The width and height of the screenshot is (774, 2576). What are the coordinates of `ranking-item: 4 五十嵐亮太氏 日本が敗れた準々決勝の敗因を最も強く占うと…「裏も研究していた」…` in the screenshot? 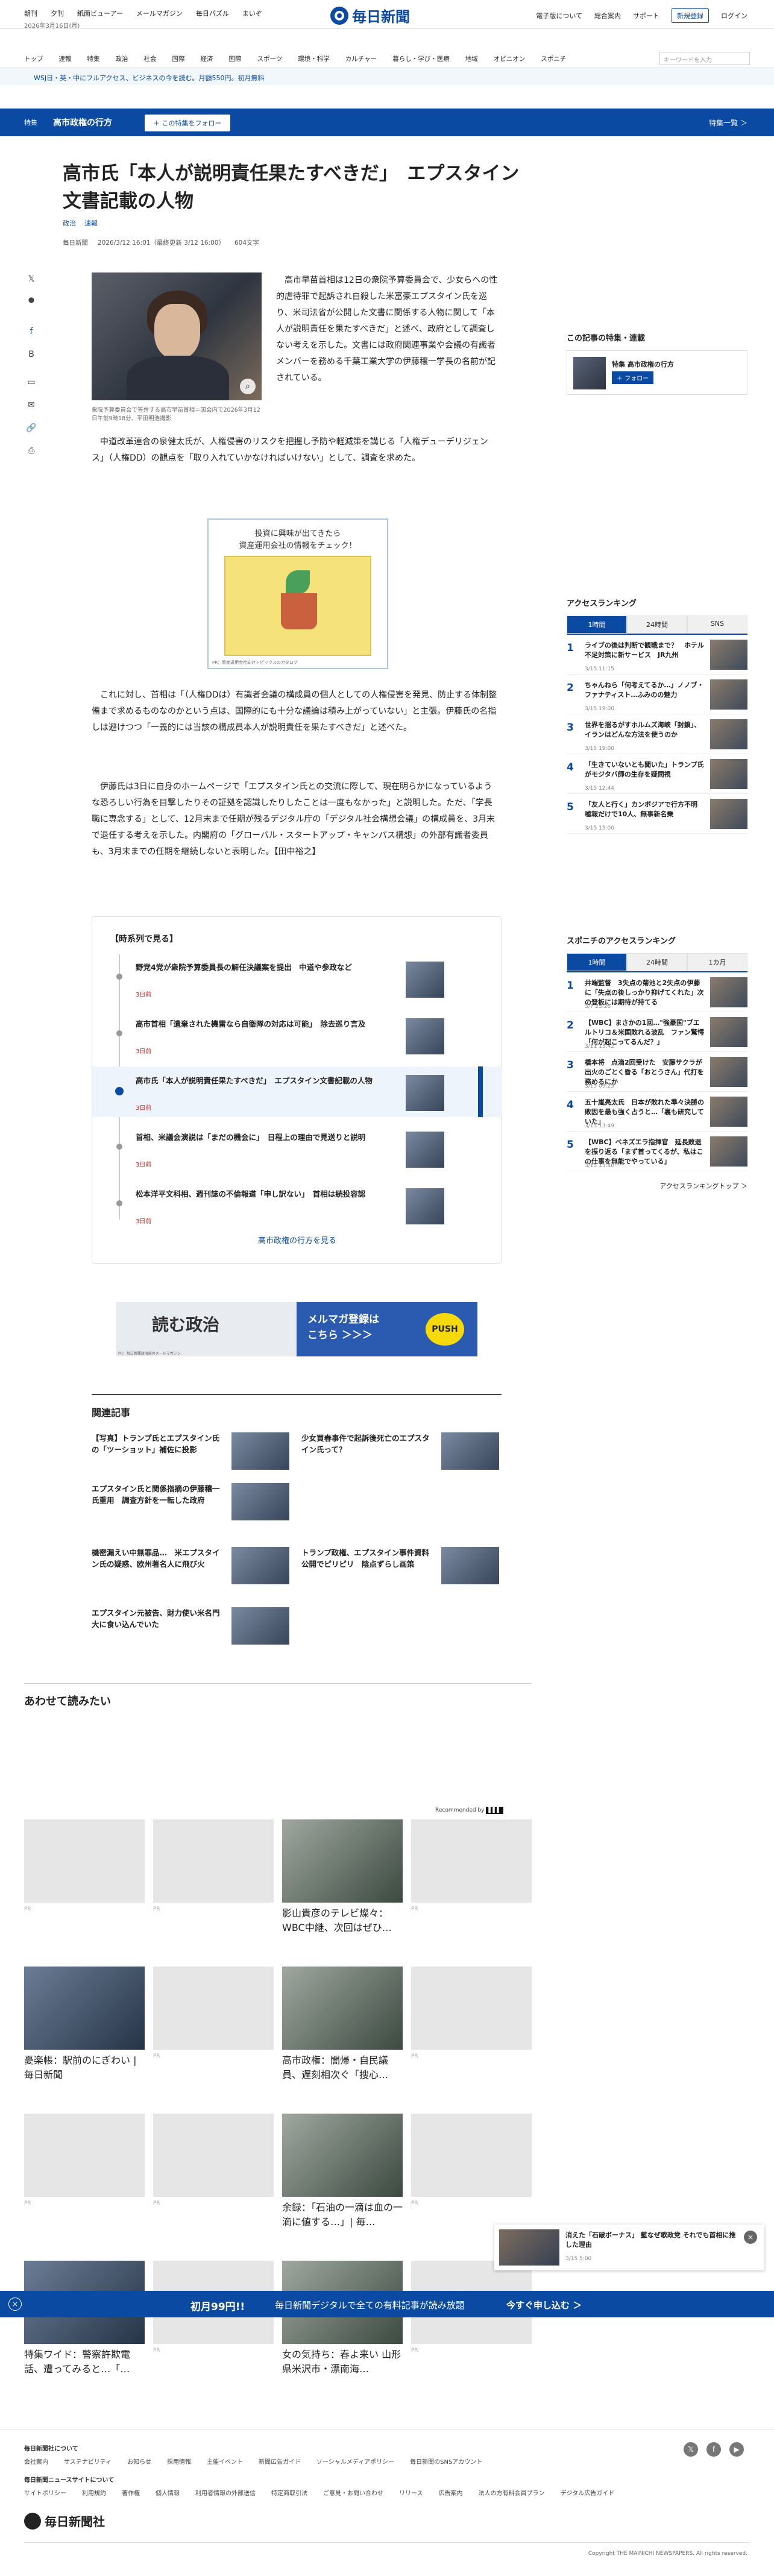 It's located at (657, 1112).